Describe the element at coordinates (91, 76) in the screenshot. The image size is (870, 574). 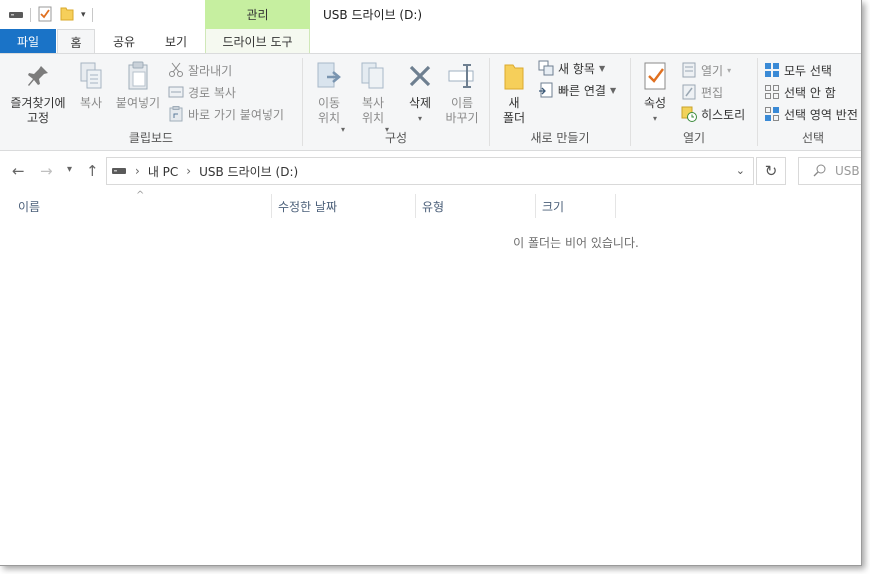
I see `copy-icon` at that location.